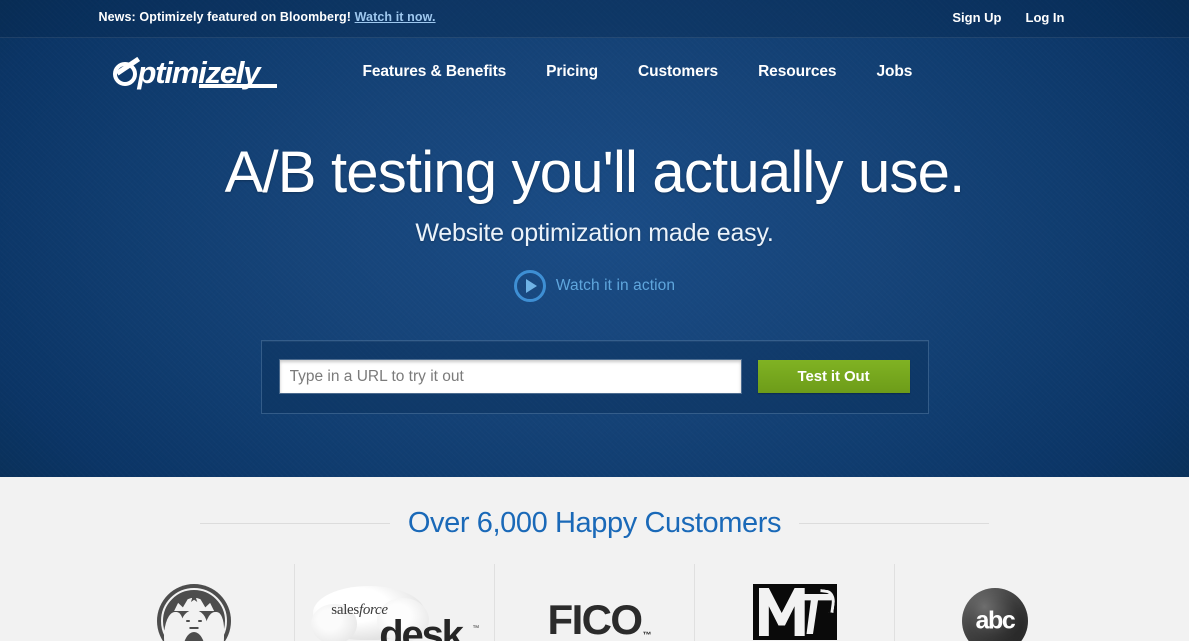  What do you see at coordinates (894, 72) in the screenshot?
I see `nav-item-jobs: Jobs` at bounding box center [894, 72].